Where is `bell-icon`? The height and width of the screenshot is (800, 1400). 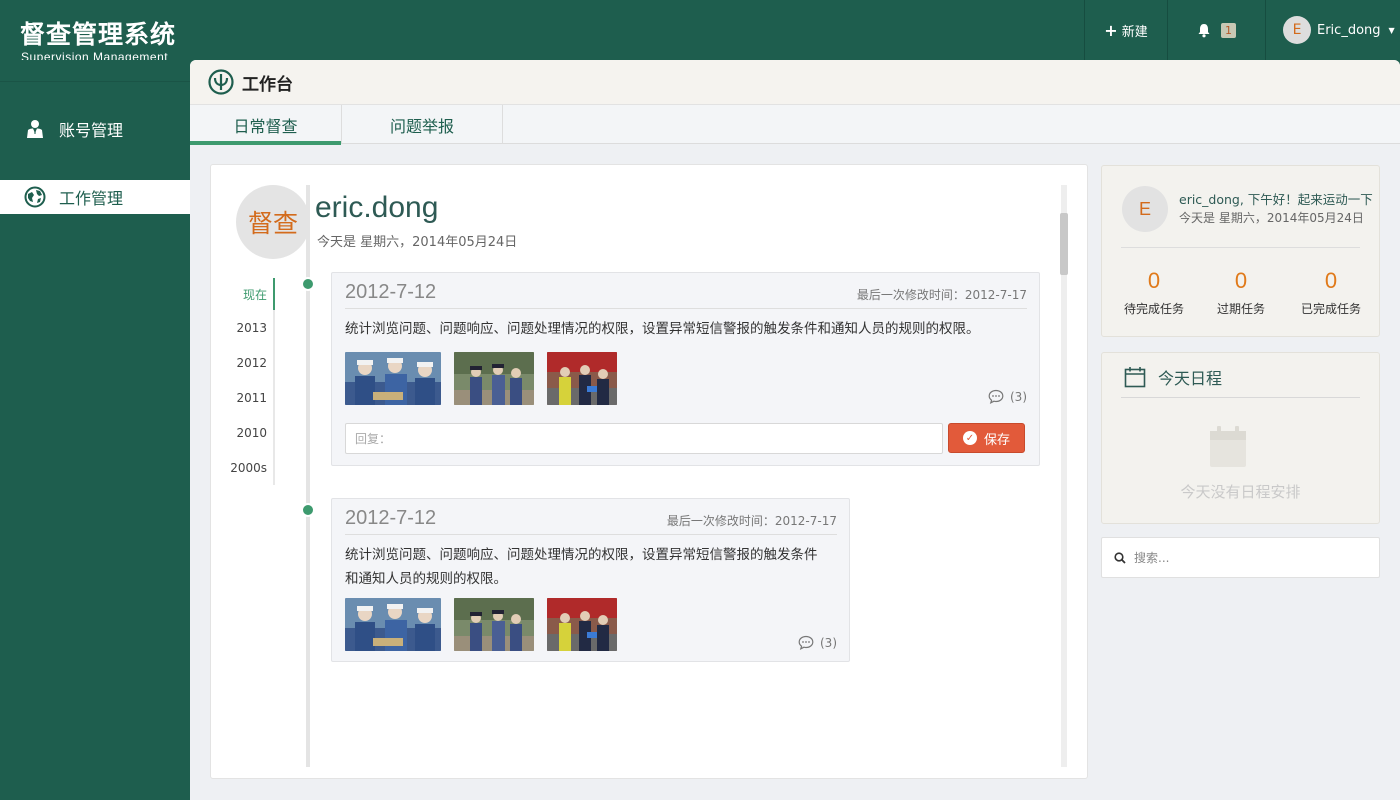
bell-icon is located at coordinates (1204, 30).